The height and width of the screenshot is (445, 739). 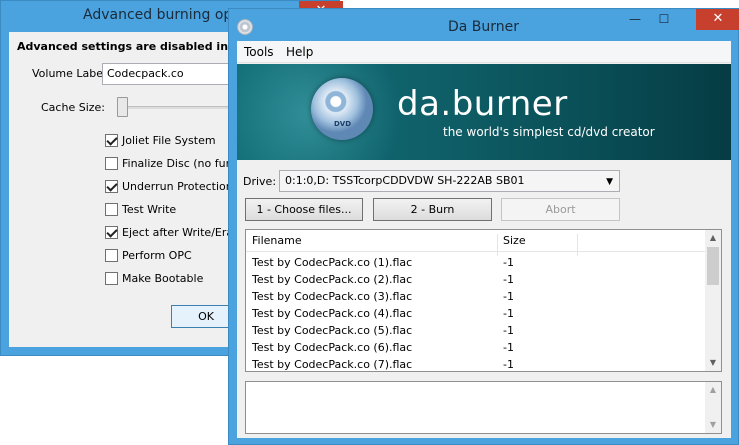 I want to click on filename-cell: Test by CodecPack.co (4).flac, so click(x=332, y=313).